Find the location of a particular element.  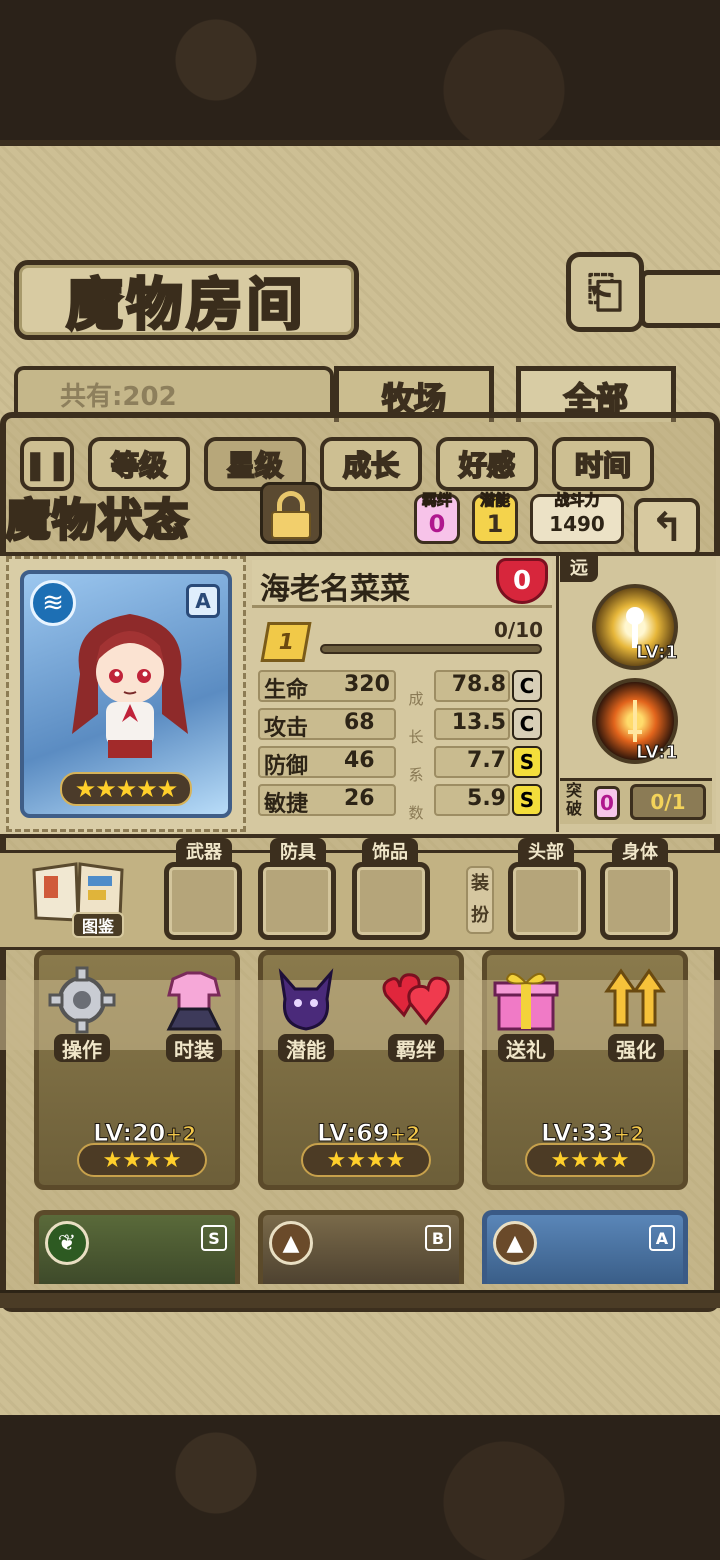

power-value: 1490 is located at coordinates (577, 524).